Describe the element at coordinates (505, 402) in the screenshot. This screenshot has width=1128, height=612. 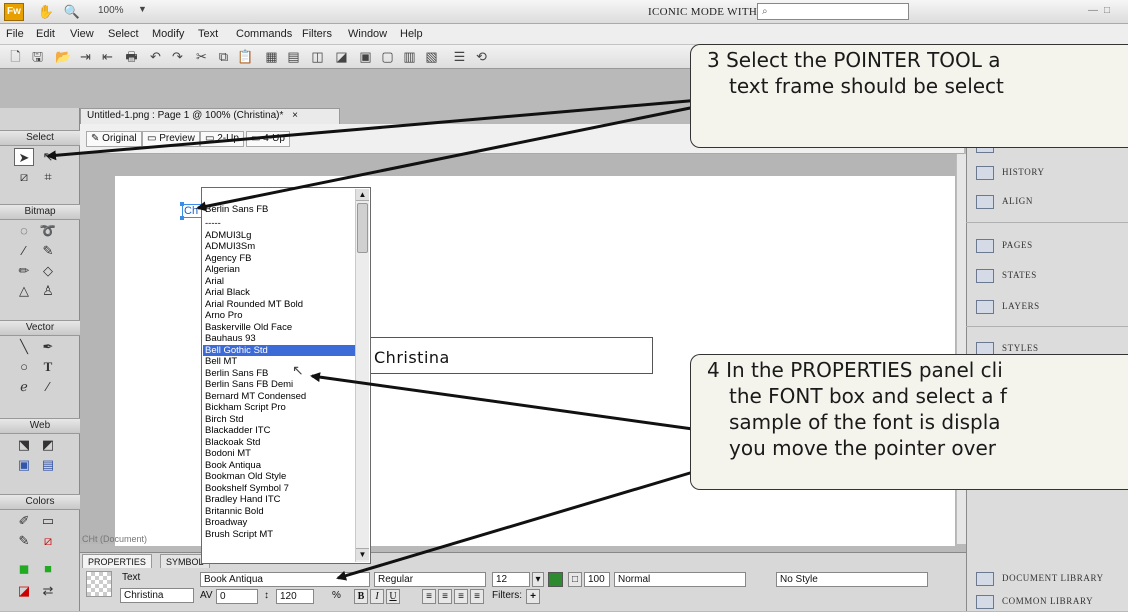
I see `arrow-to-font-sample` at that location.